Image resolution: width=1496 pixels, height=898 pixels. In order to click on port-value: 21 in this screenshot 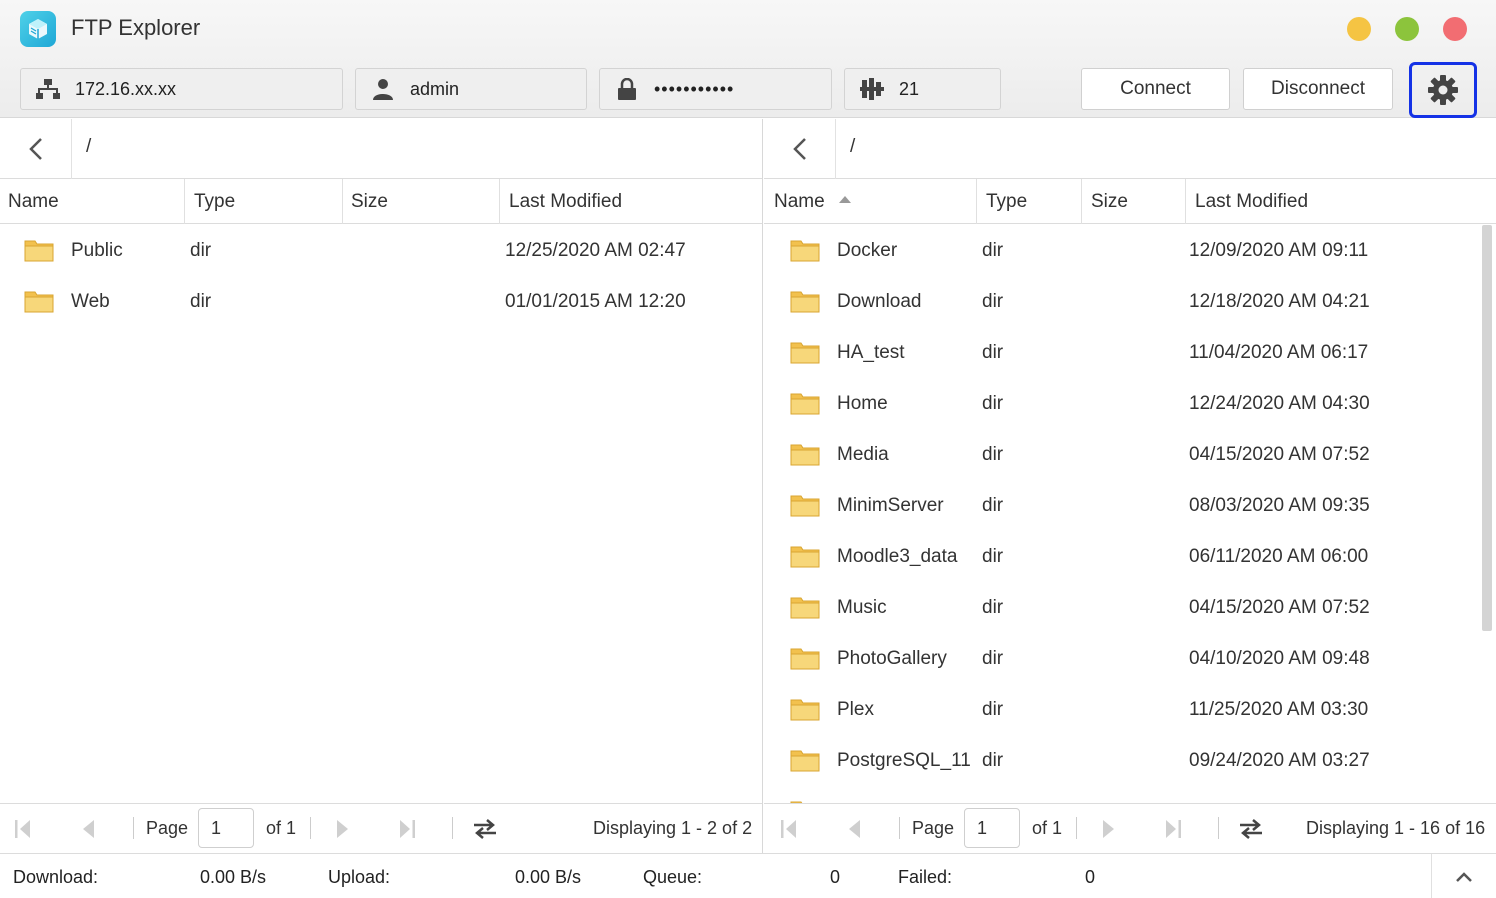, I will do `click(909, 88)`.